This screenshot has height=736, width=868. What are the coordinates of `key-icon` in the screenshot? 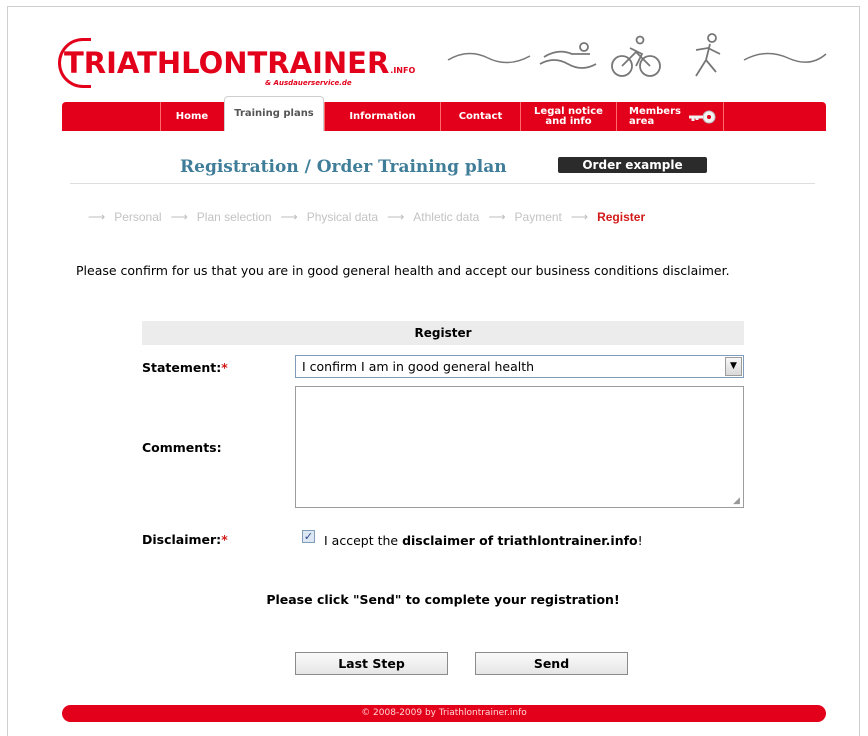 It's located at (702, 116).